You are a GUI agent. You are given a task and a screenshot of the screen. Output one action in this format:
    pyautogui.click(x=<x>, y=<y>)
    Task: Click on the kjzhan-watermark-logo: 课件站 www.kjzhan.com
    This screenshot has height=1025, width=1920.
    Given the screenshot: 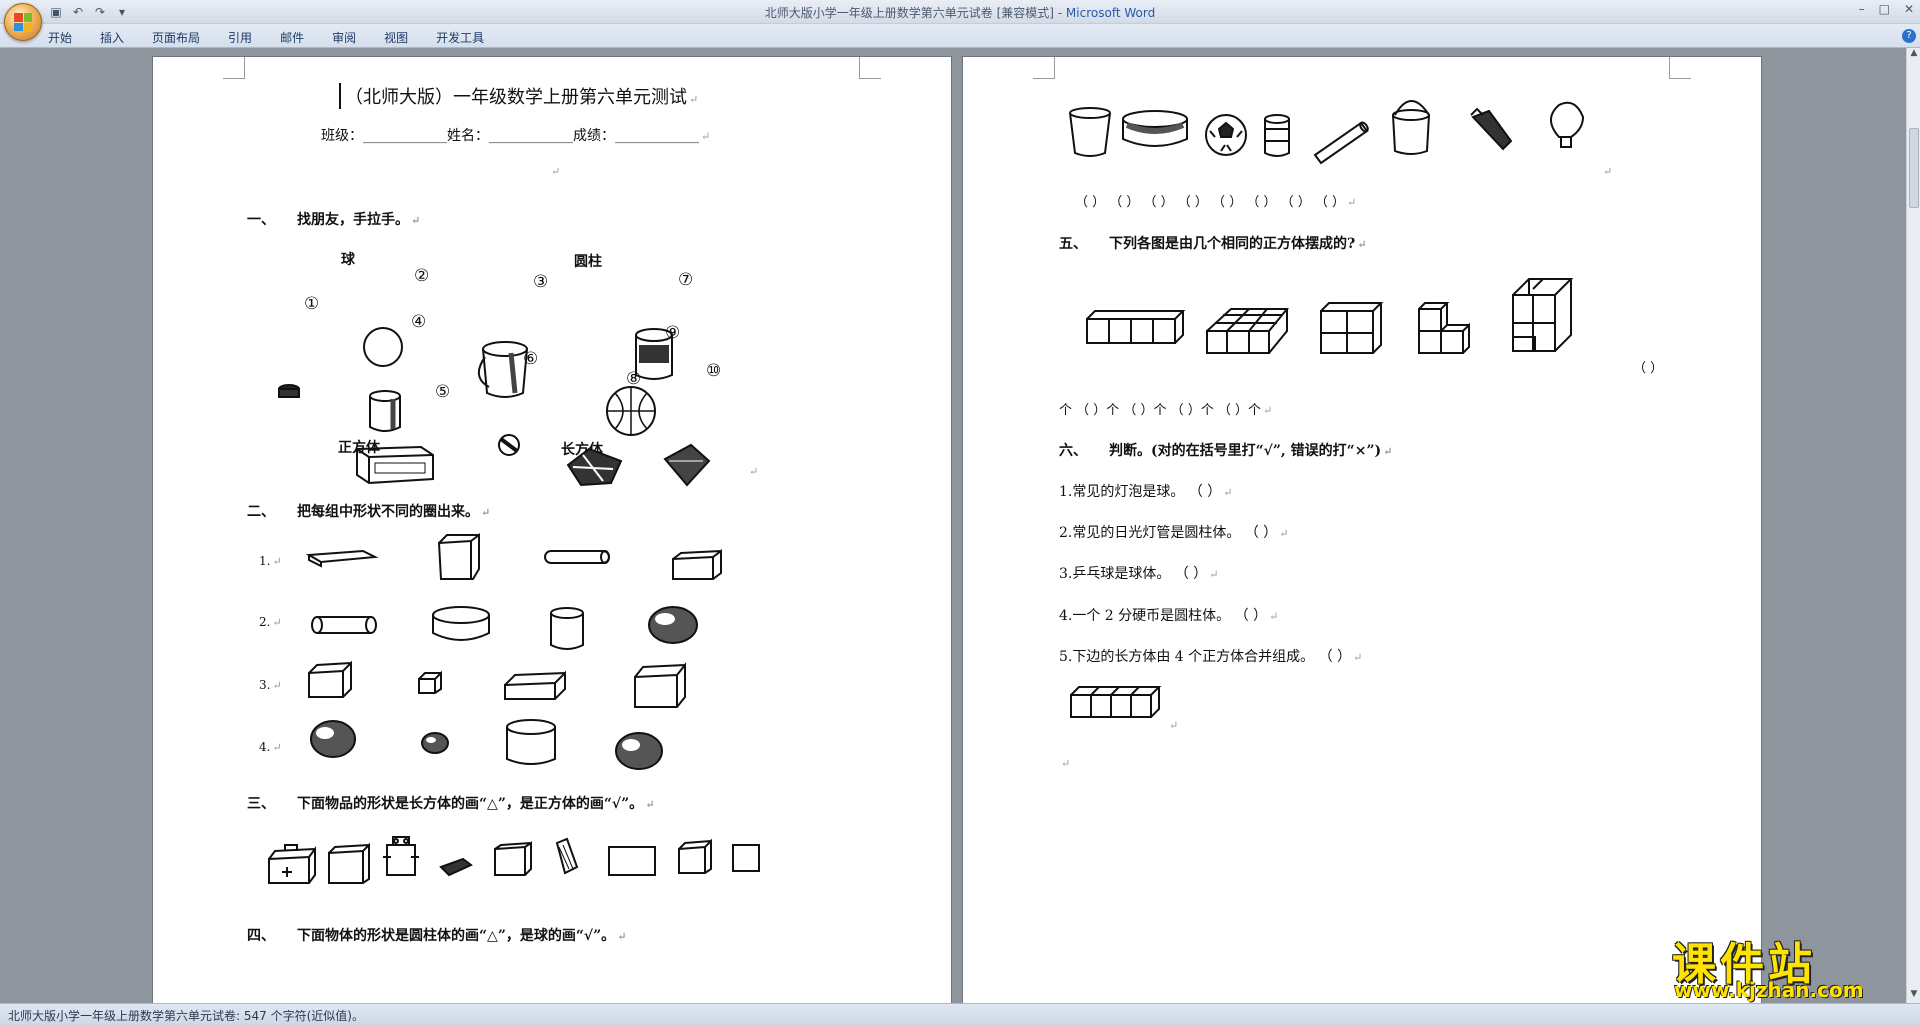 What is the action you would take?
    pyautogui.click(x=1785, y=965)
    